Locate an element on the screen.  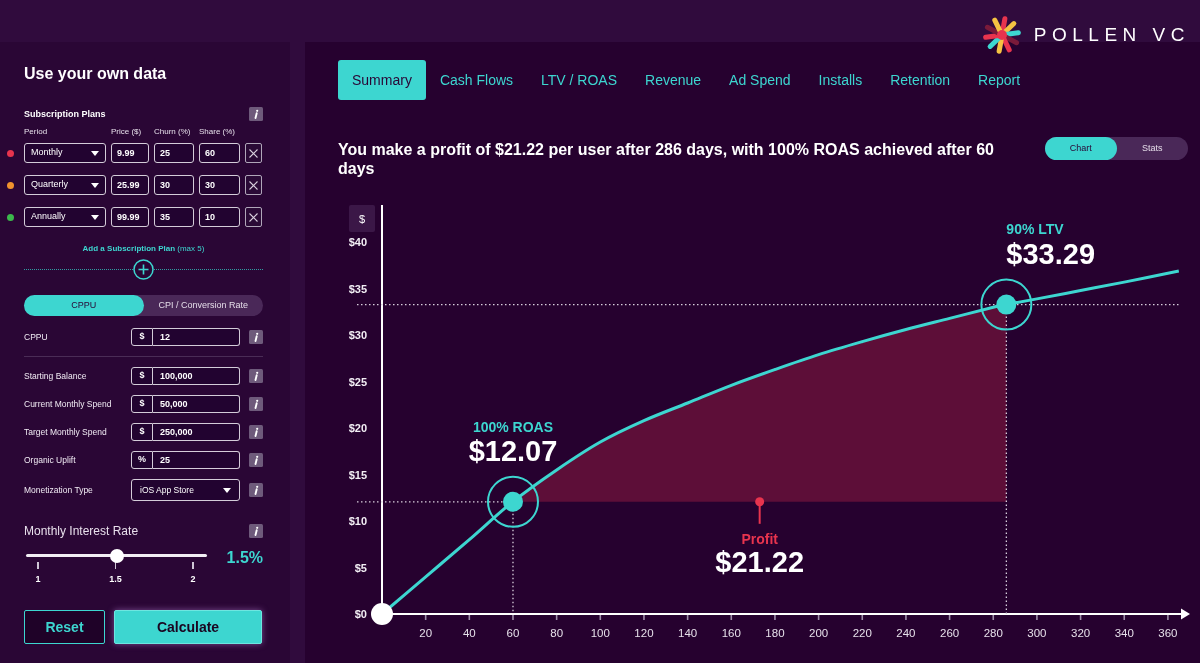
column-header: Churn (%) is located at coordinates (173, 132).